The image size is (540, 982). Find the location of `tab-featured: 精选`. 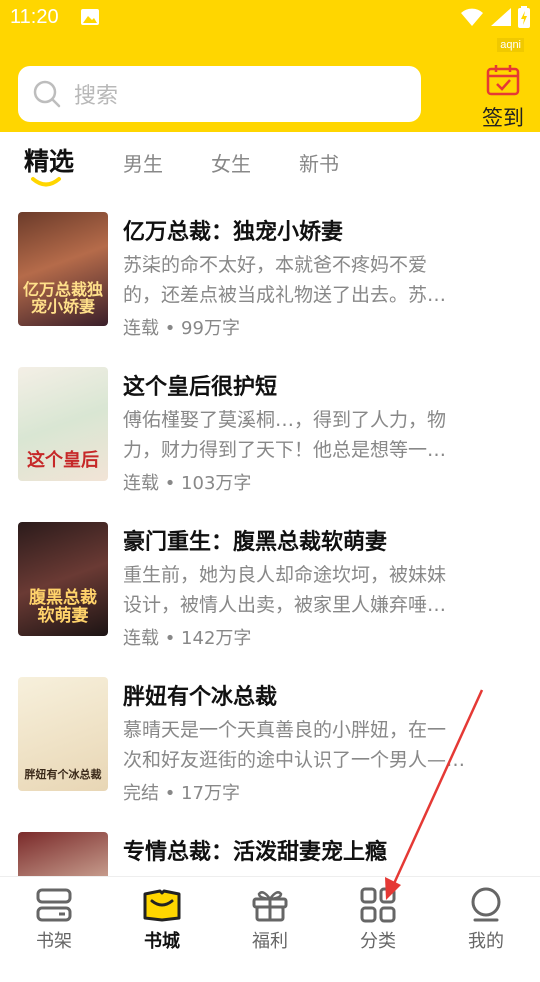

tab-featured: 精选 is located at coordinates (49, 160).